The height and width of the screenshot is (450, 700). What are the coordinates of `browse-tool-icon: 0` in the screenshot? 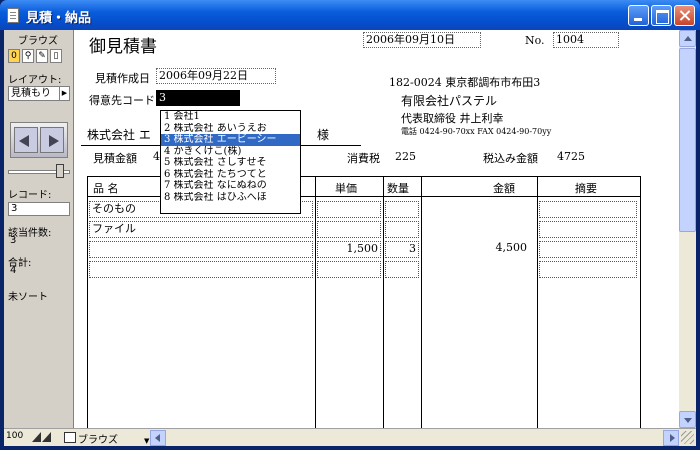 It's located at (14, 56).